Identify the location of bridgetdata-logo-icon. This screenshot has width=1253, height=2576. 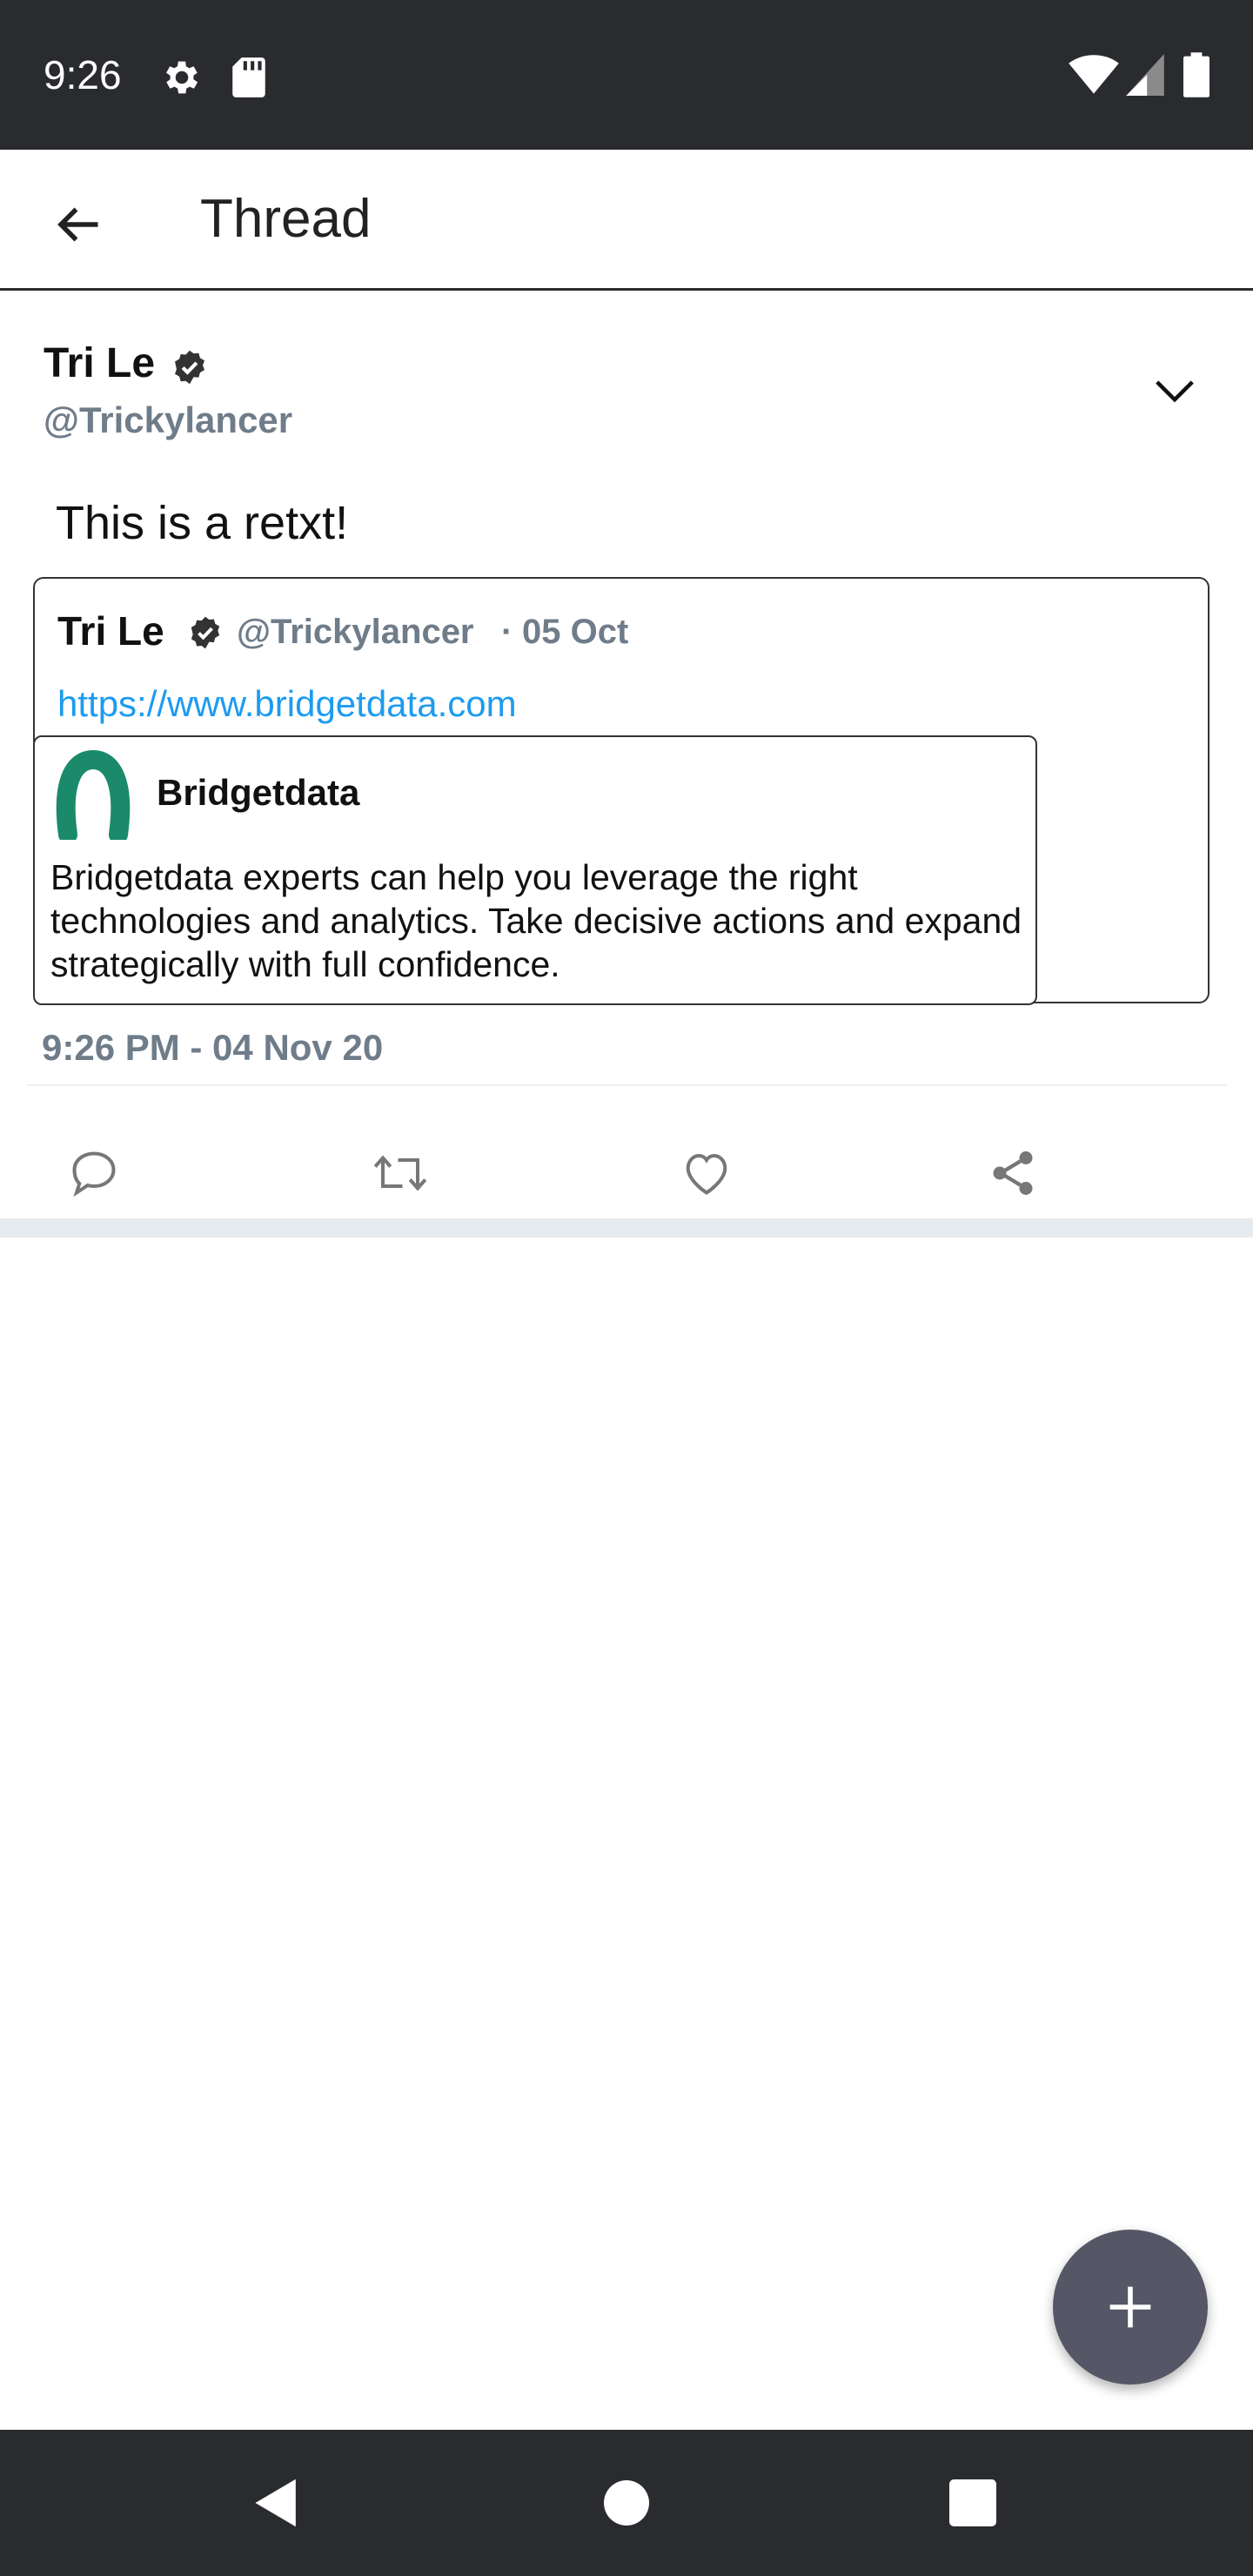
(93, 796).